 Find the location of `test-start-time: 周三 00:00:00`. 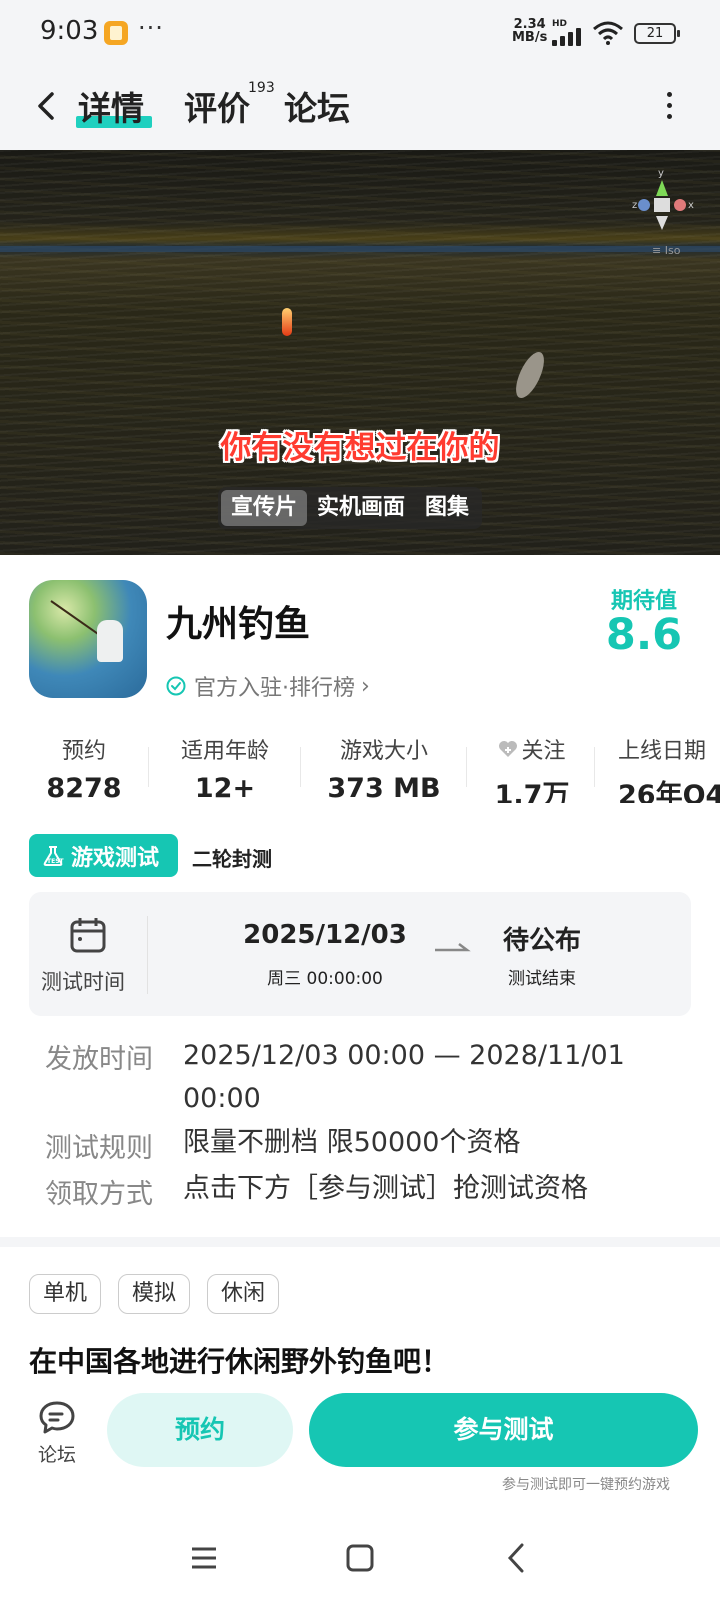

test-start-time: 周三 00:00:00 is located at coordinates (325, 979).